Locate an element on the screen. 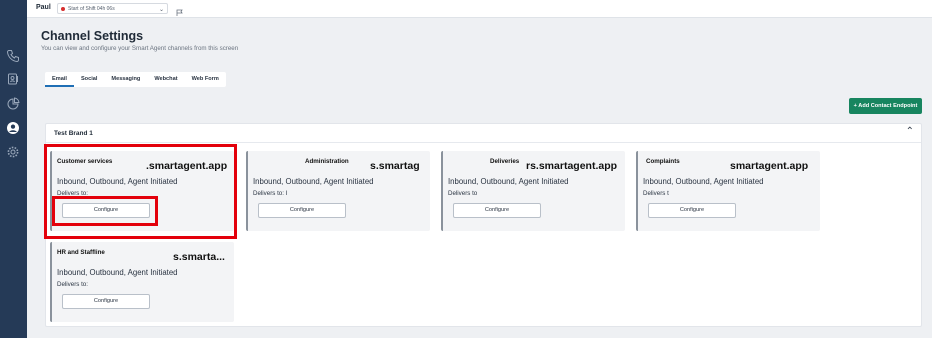 This screenshot has width=932, height=338. chevron-up-icon: ⌃ is located at coordinates (910, 131).